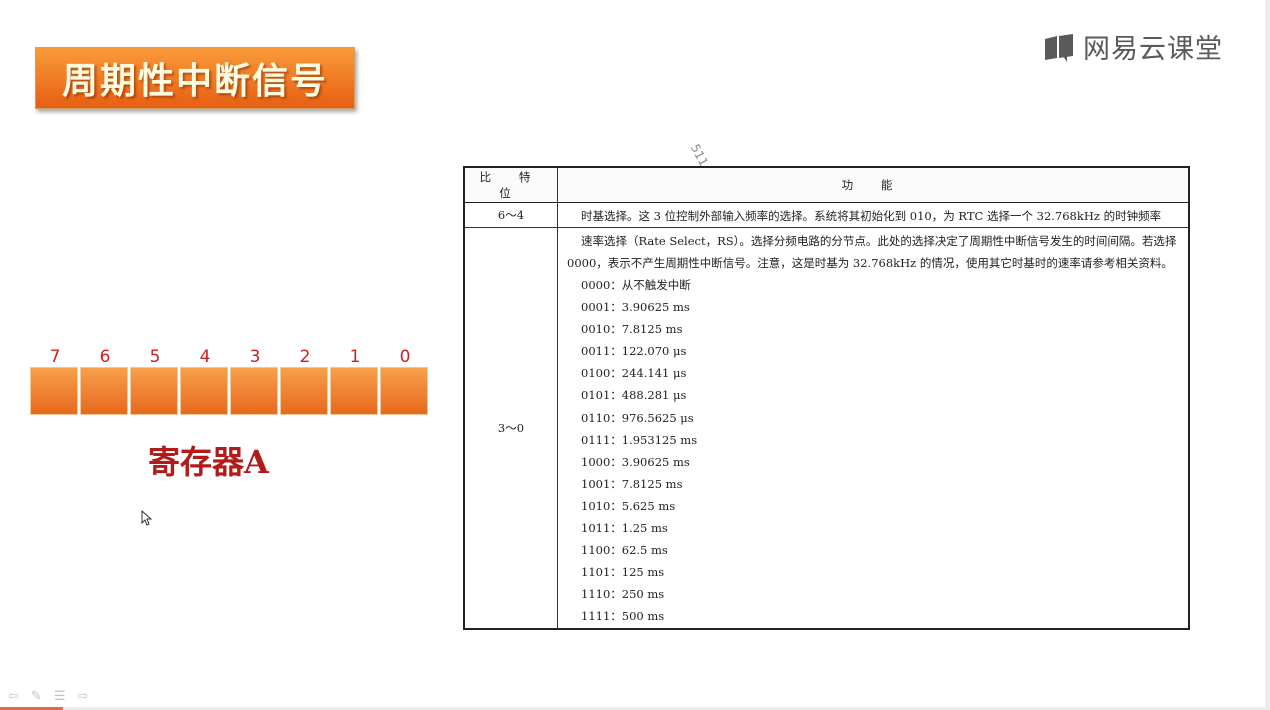  Describe the element at coordinates (635, 461) in the screenshot. I see `rate-item: 1000：3.90625 ms` at that location.